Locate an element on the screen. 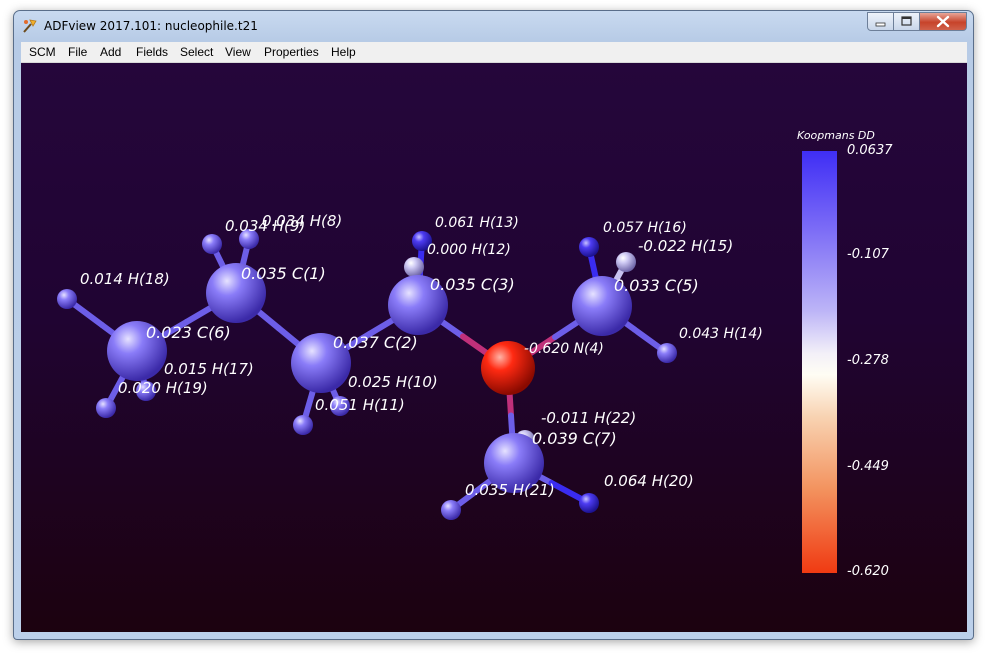  menu-scm: SCM is located at coordinates (42, 52).